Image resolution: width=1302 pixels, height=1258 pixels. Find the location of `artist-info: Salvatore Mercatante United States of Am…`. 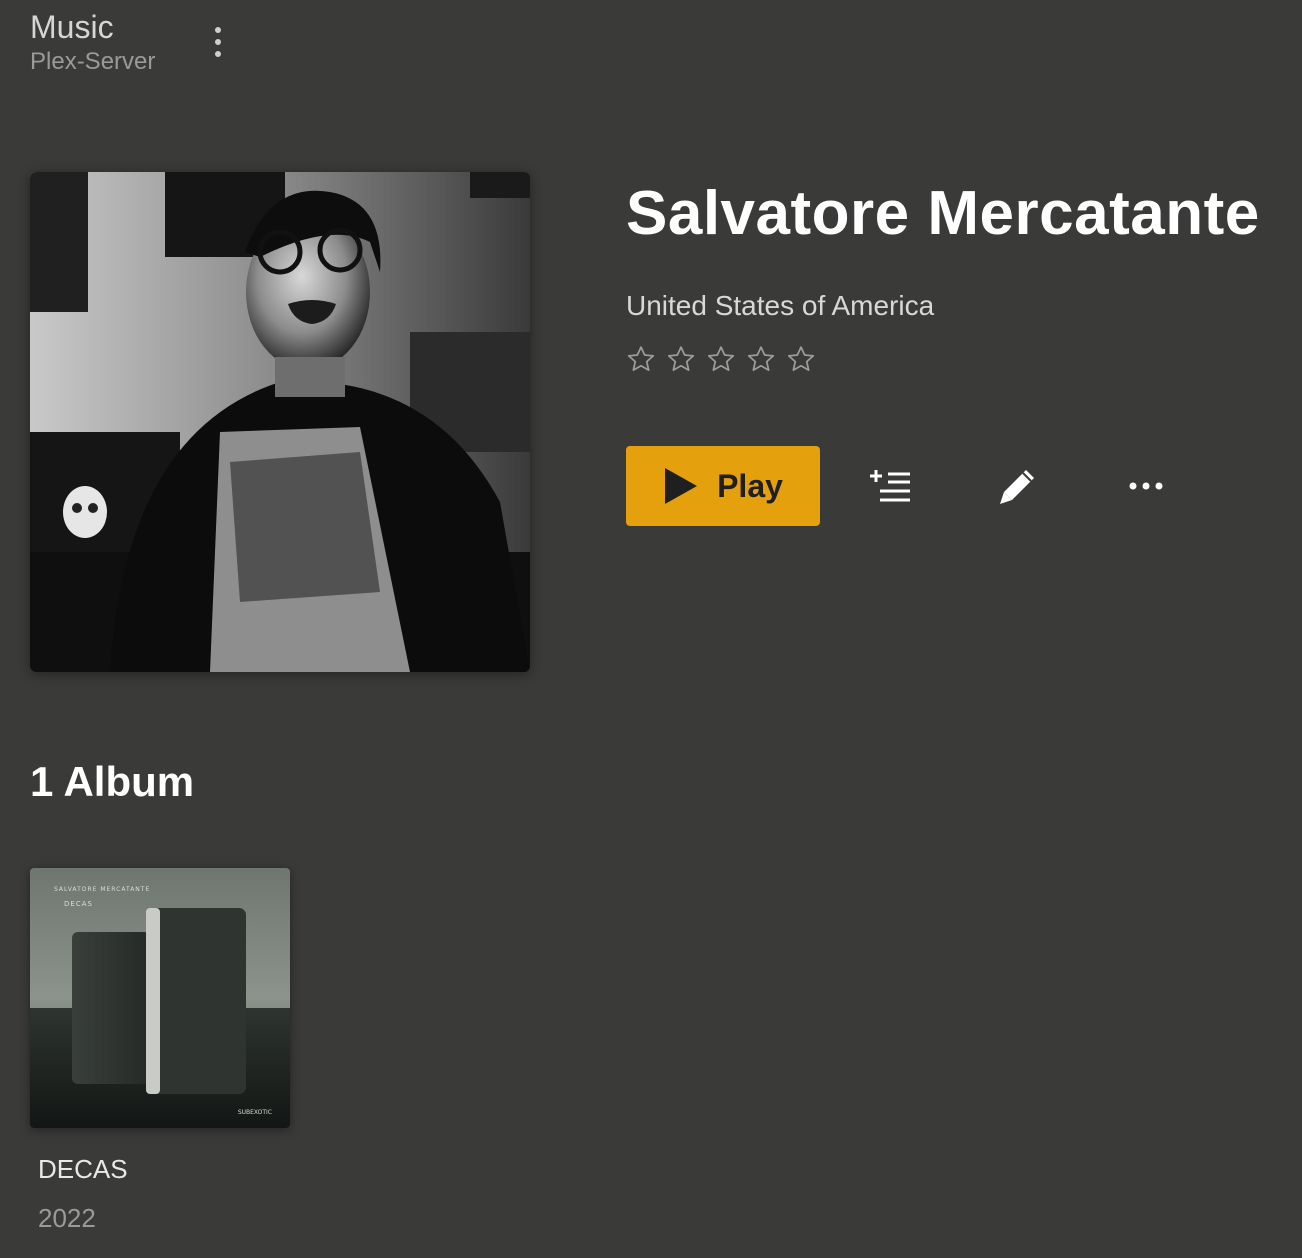

artist-info: Salvatore Mercatante United States of Am… is located at coordinates (956, 352).